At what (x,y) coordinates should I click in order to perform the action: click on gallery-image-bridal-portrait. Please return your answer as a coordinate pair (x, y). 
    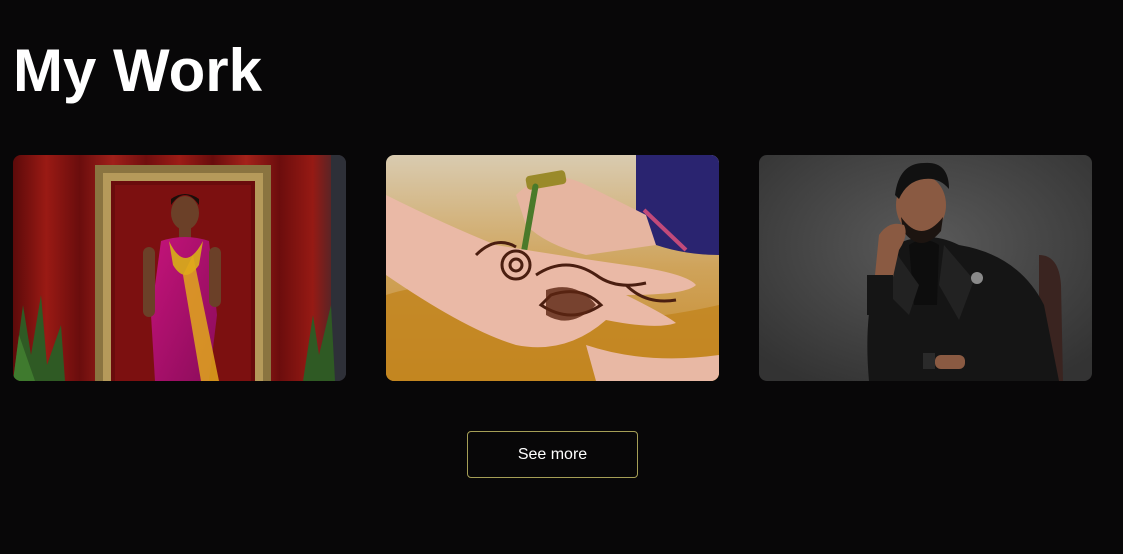
    Looking at the image, I should click on (179, 268).